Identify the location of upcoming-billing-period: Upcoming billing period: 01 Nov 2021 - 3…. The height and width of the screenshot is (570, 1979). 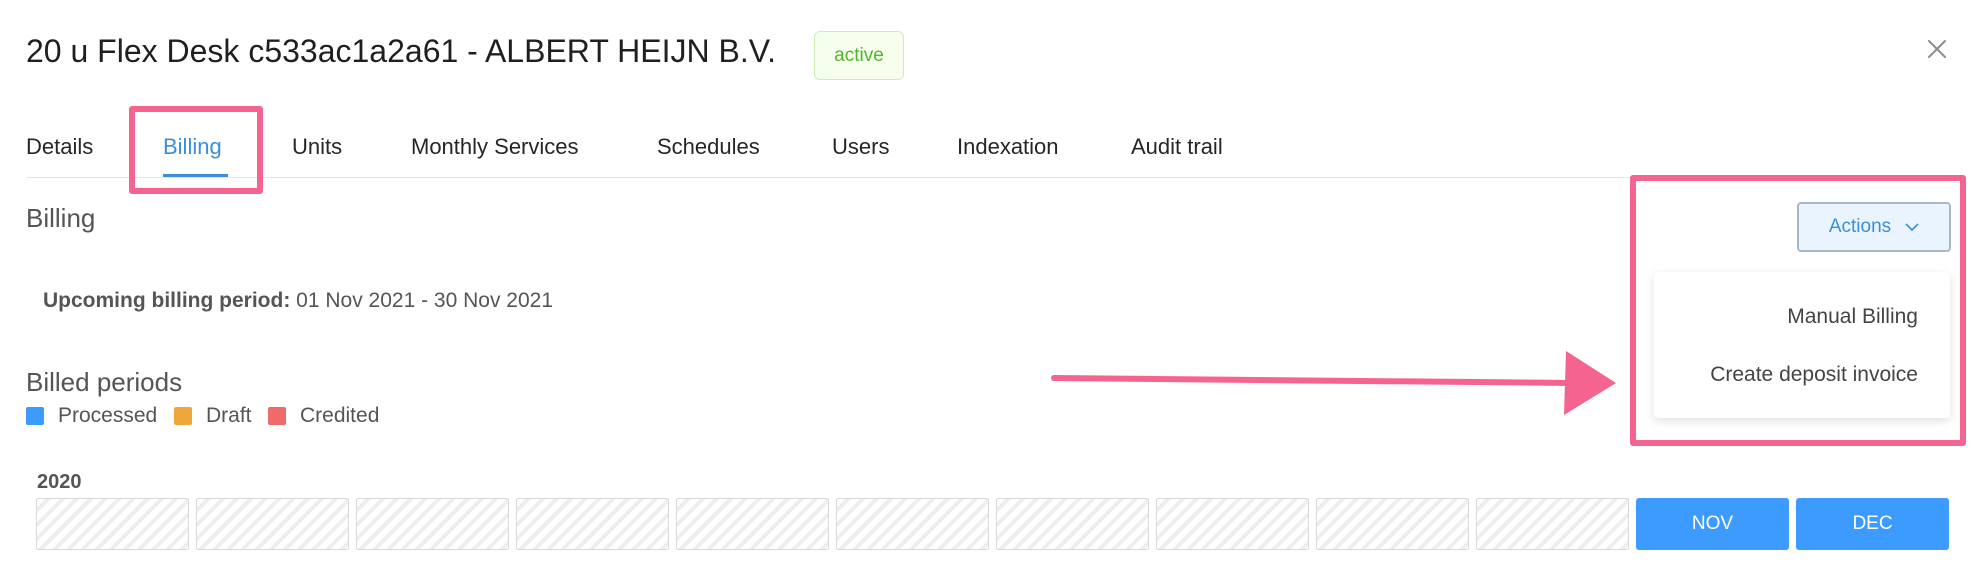
(298, 301).